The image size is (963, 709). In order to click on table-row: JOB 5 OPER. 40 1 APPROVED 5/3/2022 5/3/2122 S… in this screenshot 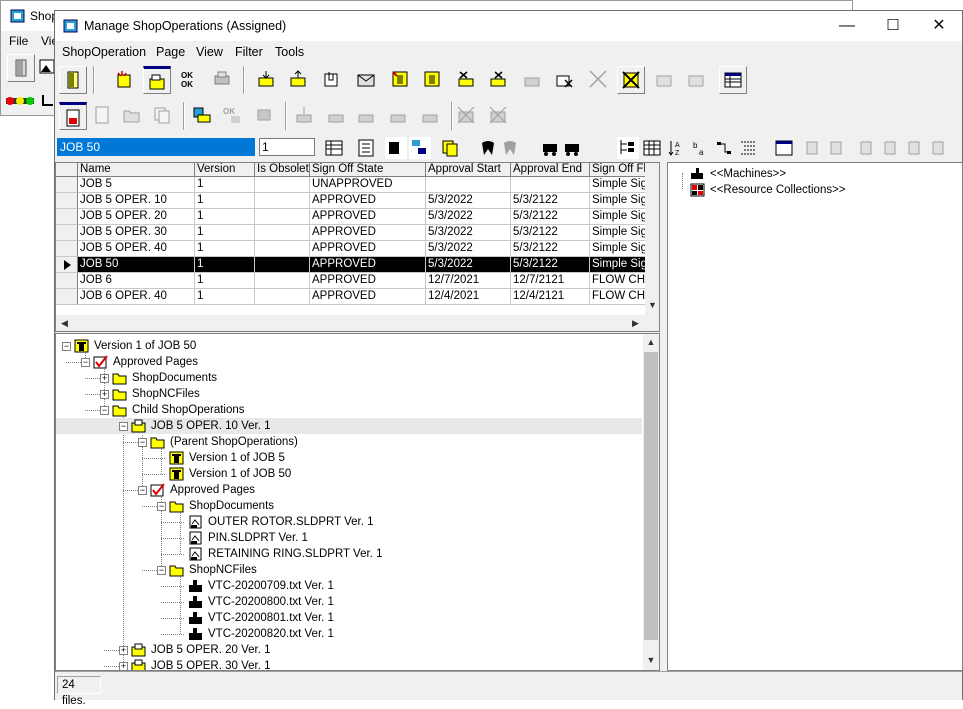, I will do `click(351, 249)`.